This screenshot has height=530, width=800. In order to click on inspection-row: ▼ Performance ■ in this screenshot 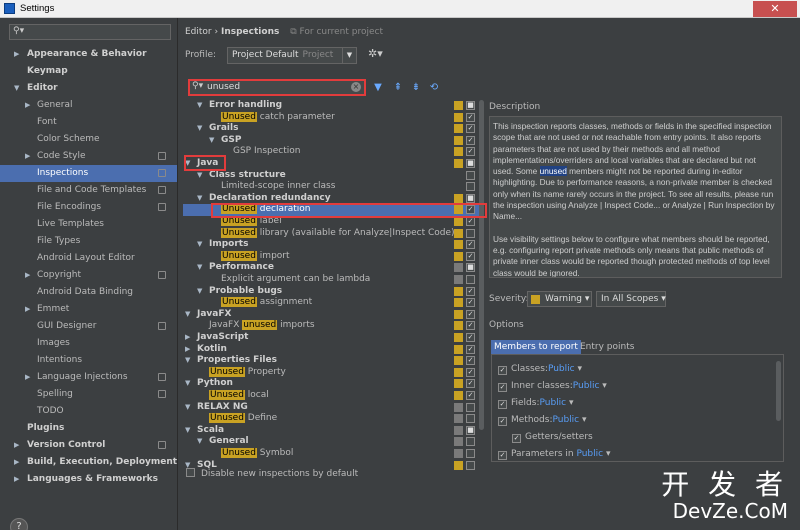, I will do `click(333, 268)`.